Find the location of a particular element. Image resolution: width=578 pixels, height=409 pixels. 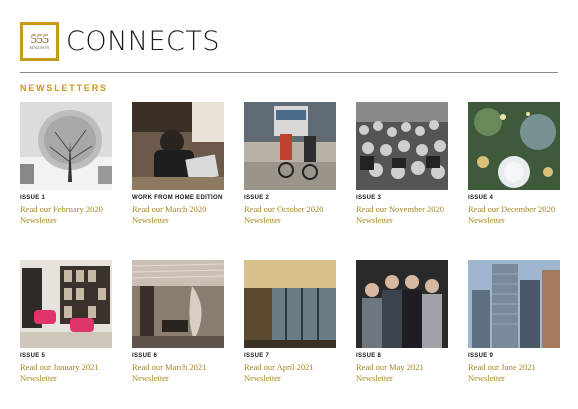

read-newsletter-link: Read our January 2021 Newsletter is located at coordinates (66, 373).